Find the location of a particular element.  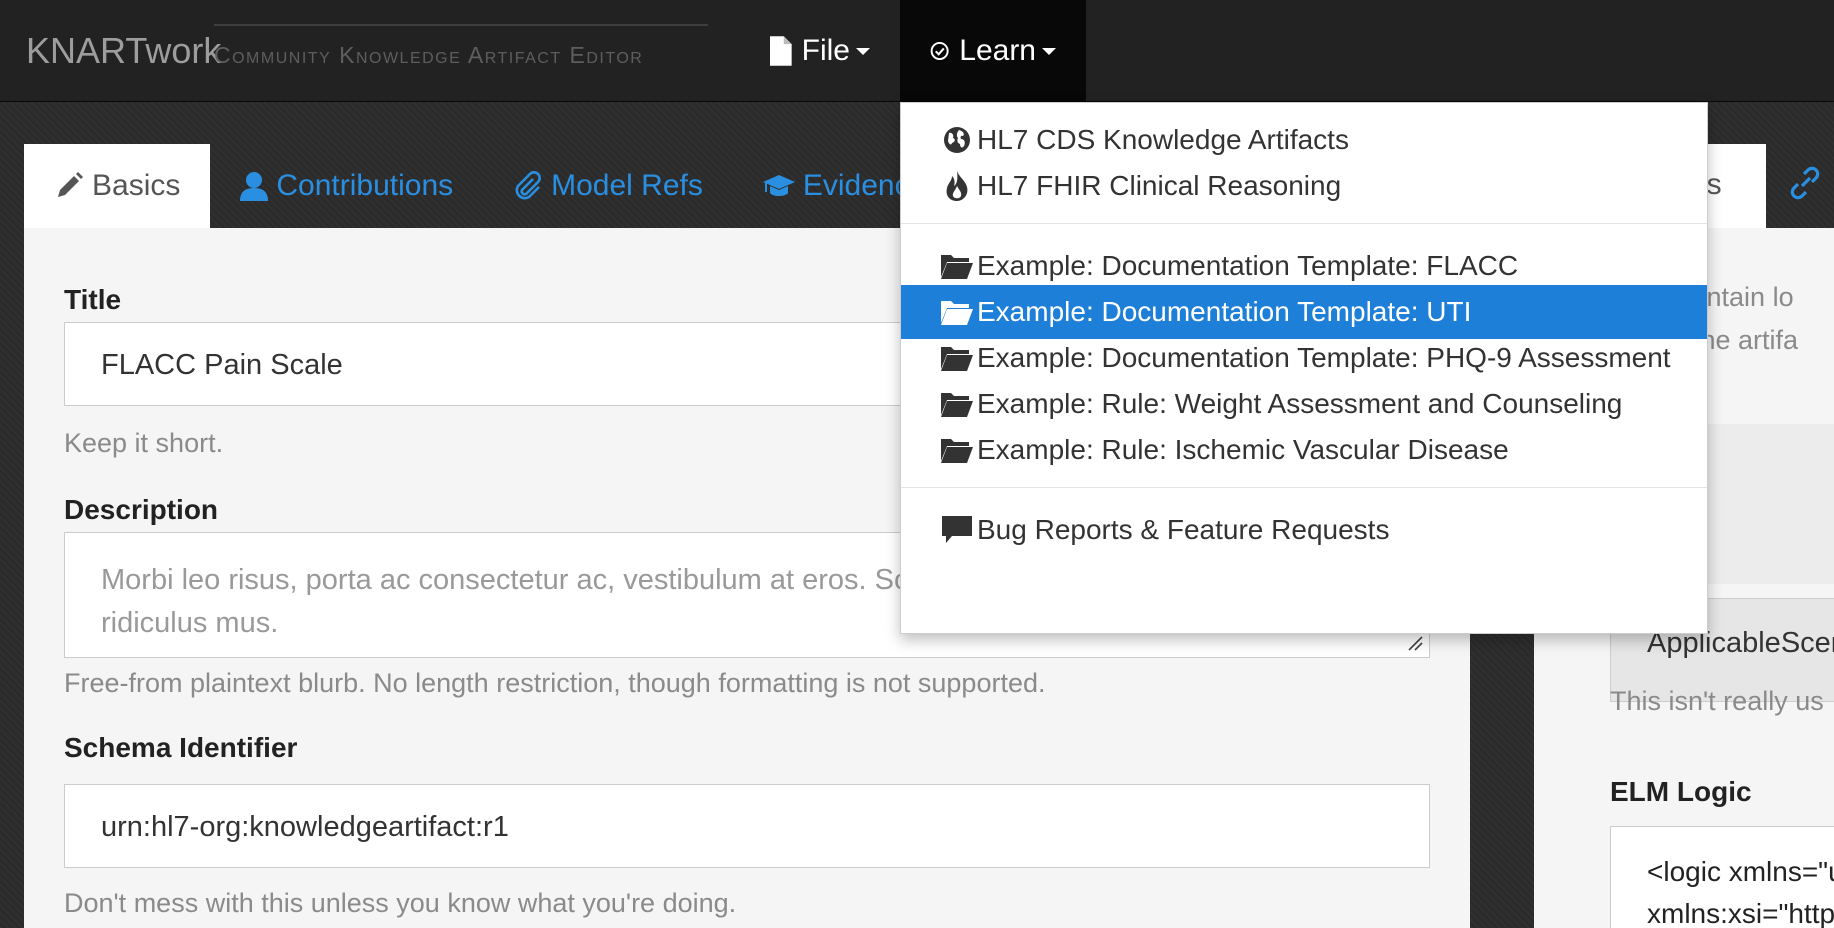

code-line: <logic xmlns="u is located at coordinates (1740, 871).